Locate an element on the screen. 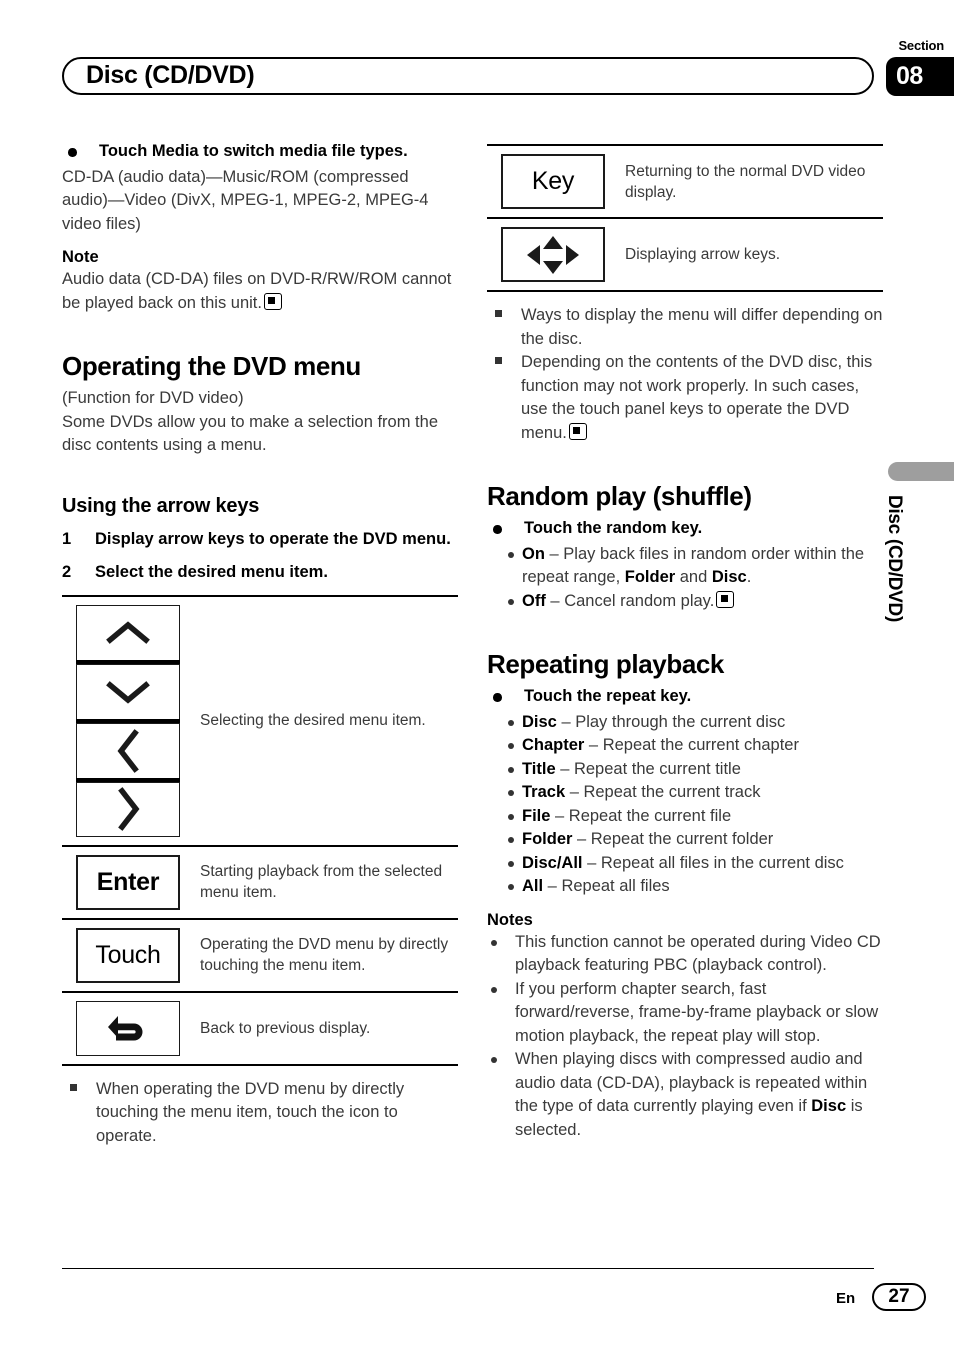 The image size is (954, 1352). enter-key-cell: Enter is located at coordinates (121, 882).